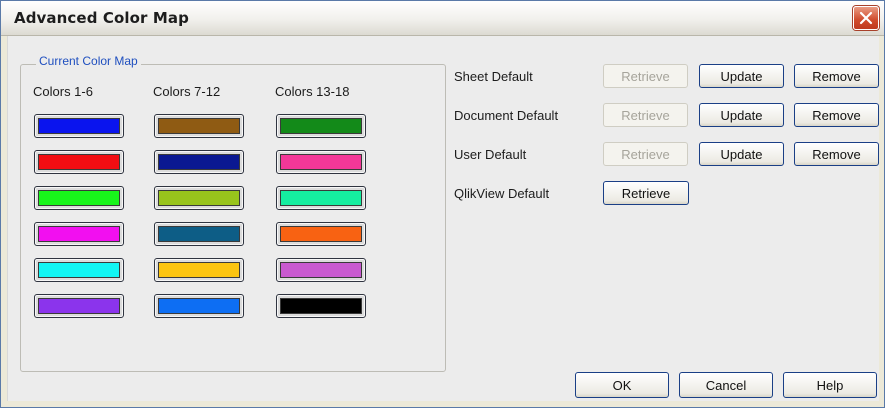 The height and width of the screenshot is (408, 885). What do you see at coordinates (830, 385) in the screenshot?
I see `help-button: Help` at bounding box center [830, 385].